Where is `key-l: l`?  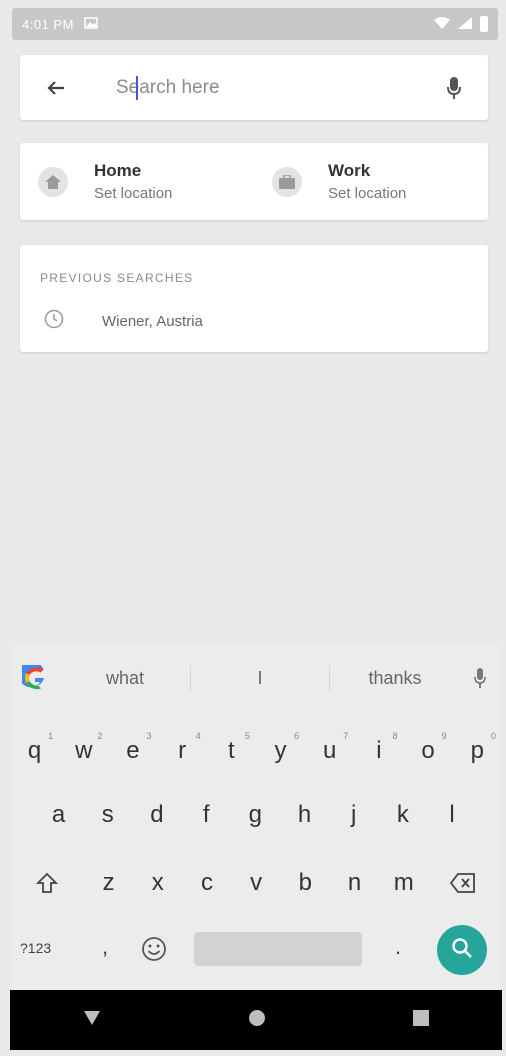
key-l: l is located at coordinates (452, 815).